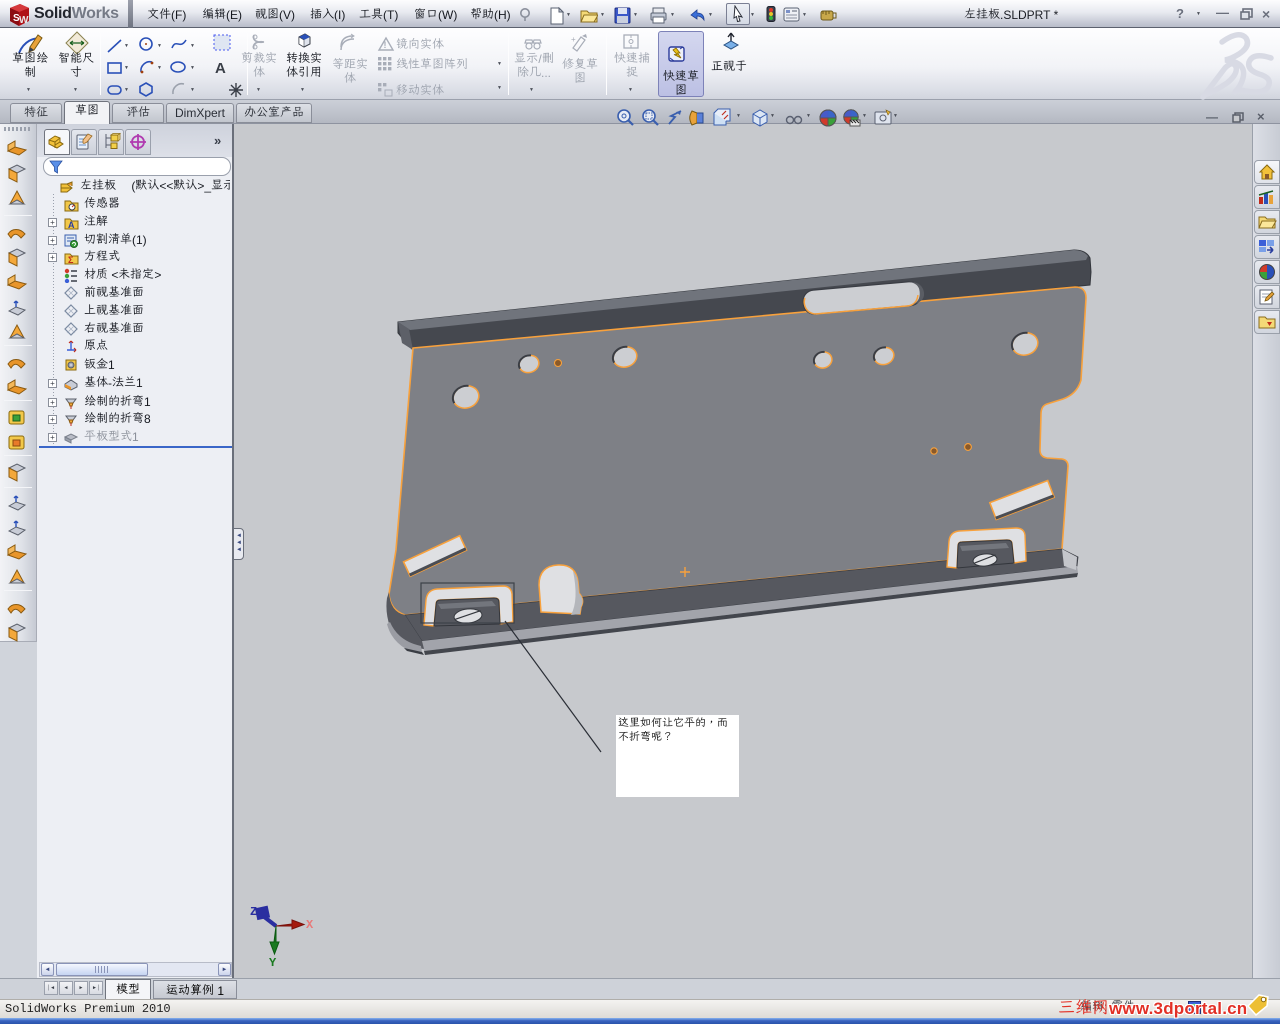 The height and width of the screenshot is (1024, 1280). Describe the element at coordinates (253, 912) in the screenshot. I see `svg-text: Z` at that location.